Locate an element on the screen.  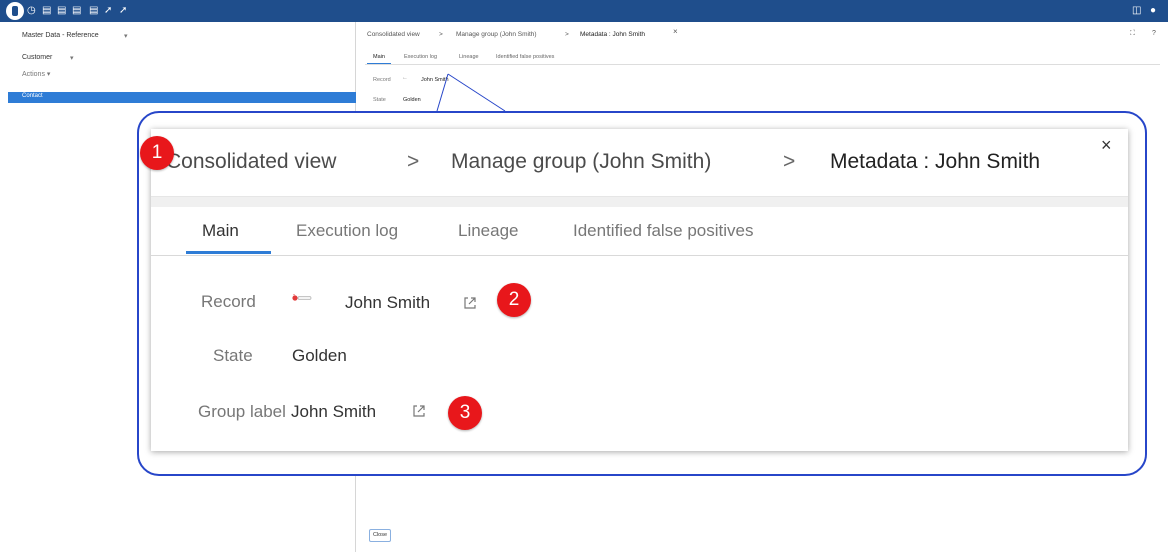
table-selector: Customer is located at coordinates (37, 57).